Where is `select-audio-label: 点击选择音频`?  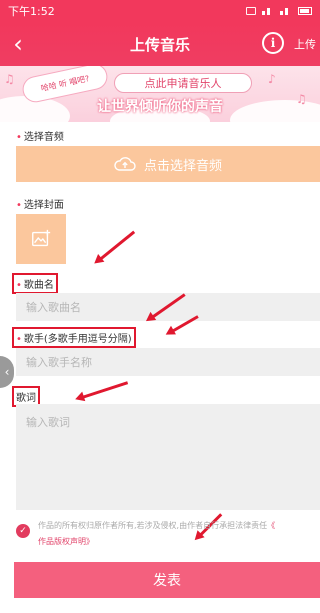 select-audio-label: 点击选择音频 is located at coordinates (182, 166).